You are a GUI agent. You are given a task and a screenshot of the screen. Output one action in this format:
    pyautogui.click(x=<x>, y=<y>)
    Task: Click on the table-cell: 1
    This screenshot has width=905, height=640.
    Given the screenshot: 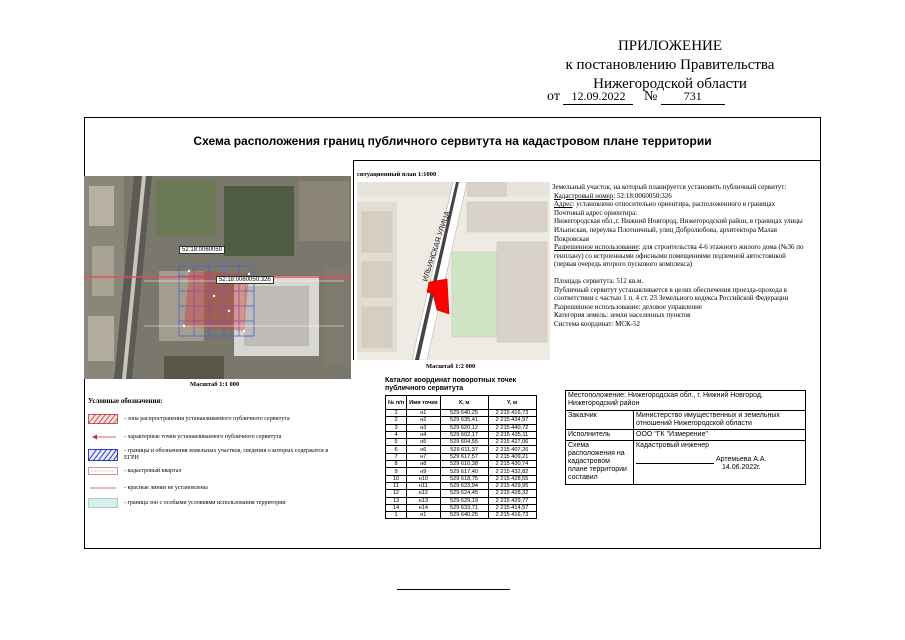 What is the action you would take?
    pyautogui.click(x=396, y=515)
    